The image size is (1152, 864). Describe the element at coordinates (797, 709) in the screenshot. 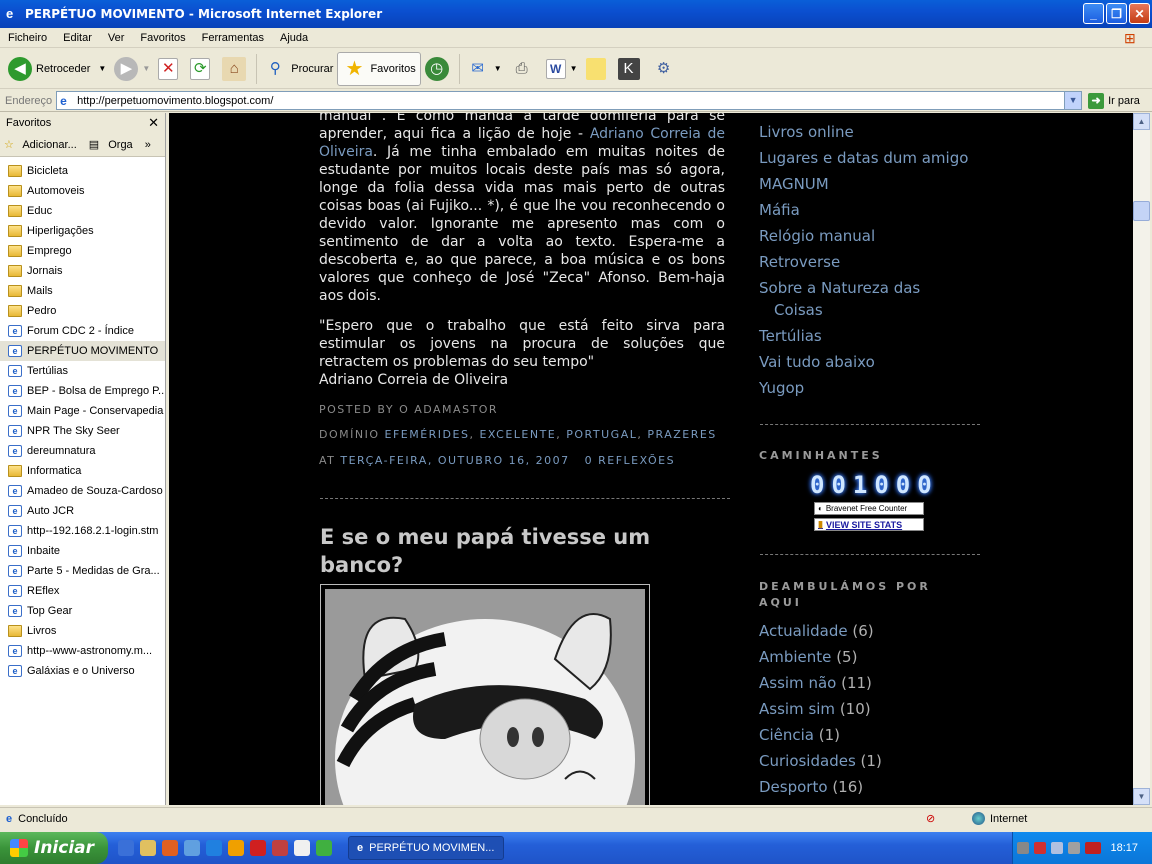

I see `label-name: Assim sim` at that location.